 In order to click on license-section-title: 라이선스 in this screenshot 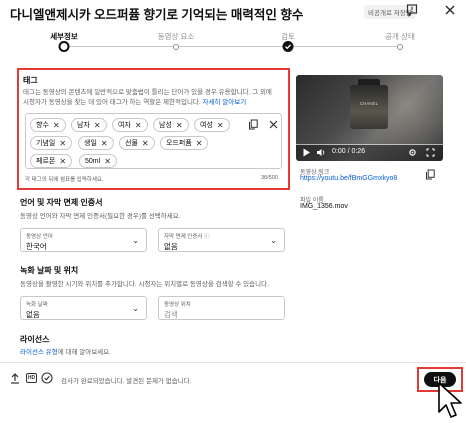, I will do `click(35, 339)`.